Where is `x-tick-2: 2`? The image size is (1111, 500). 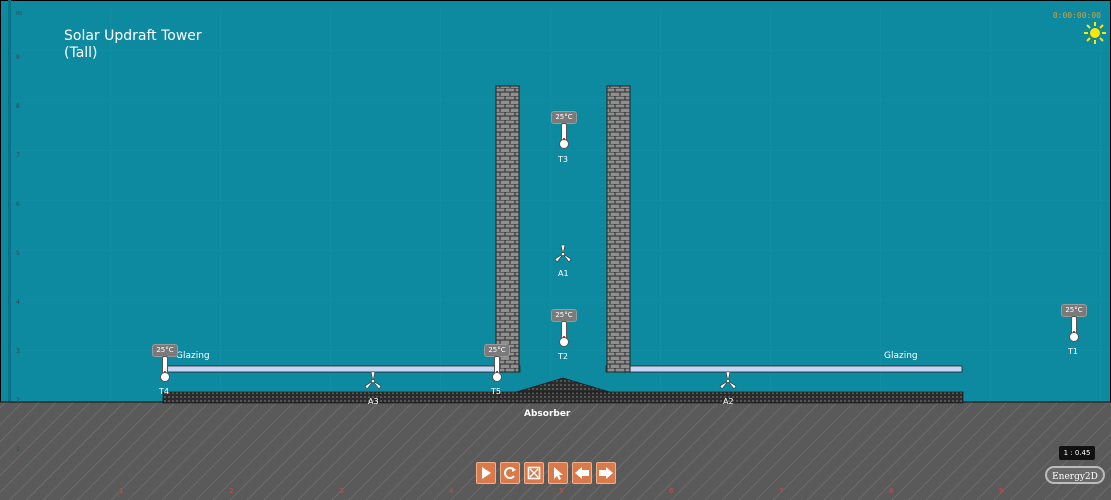
x-tick-2: 2 is located at coordinates (231, 491).